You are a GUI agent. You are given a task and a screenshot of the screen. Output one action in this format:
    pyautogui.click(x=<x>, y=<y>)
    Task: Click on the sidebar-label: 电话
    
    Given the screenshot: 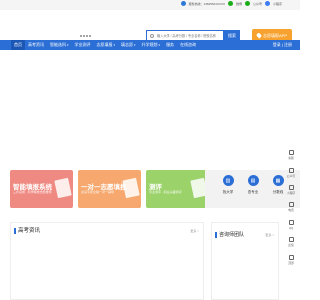 What is the action you would take?
    pyautogui.click(x=291, y=210)
    